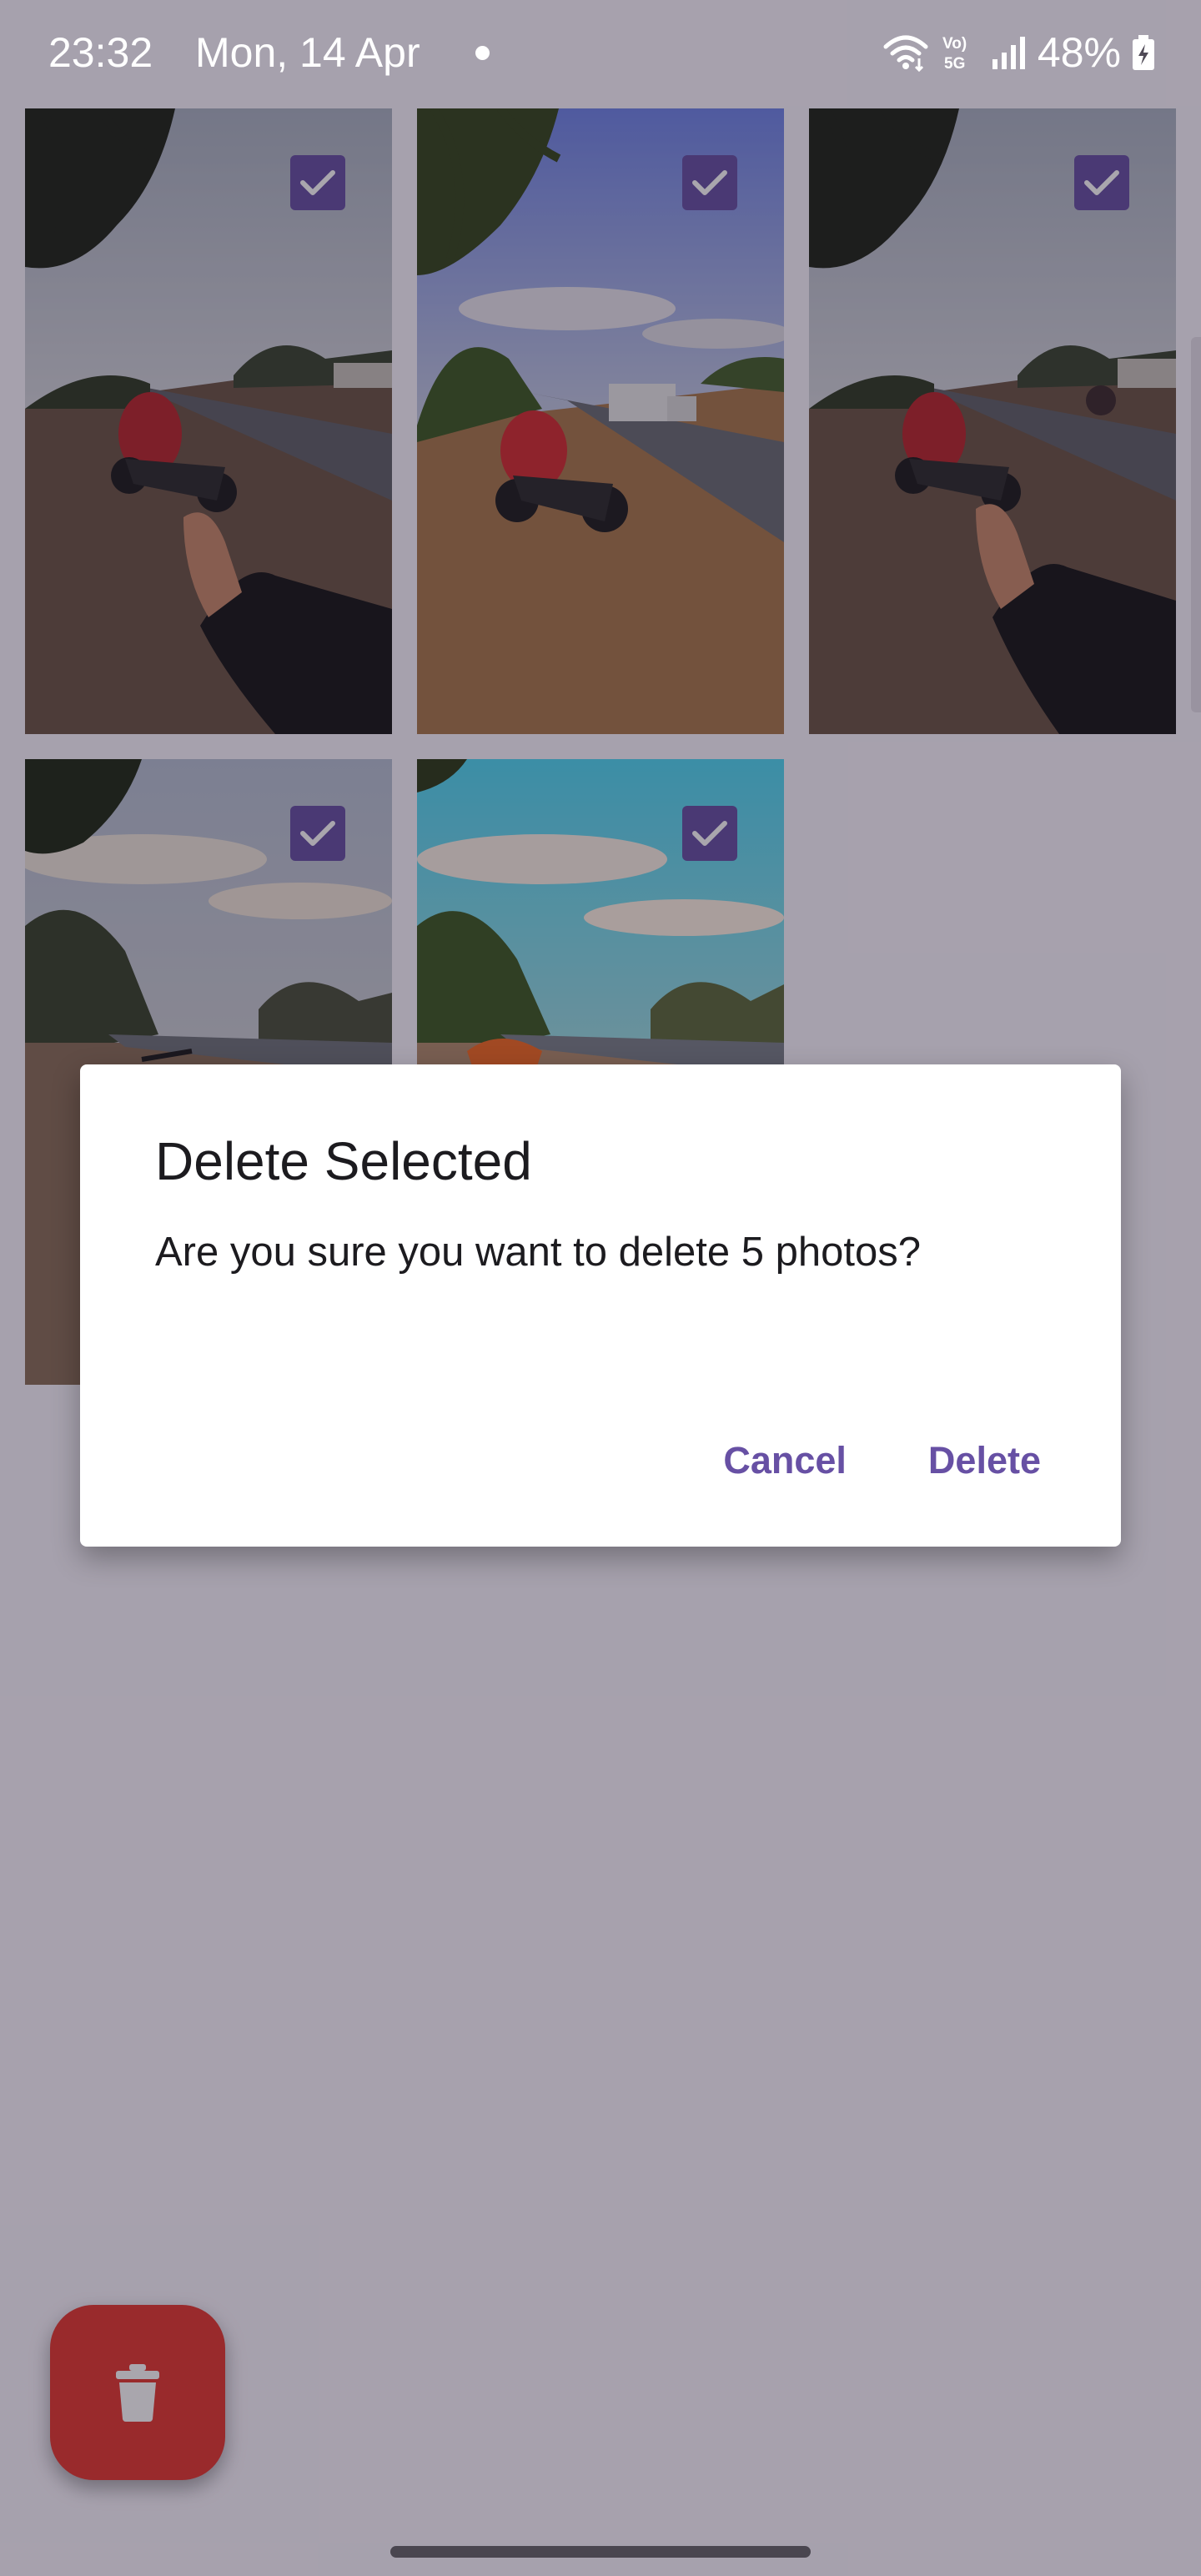 The width and height of the screenshot is (1201, 2576). What do you see at coordinates (601, 2552) in the screenshot?
I see `gesture-navigation-bar` at bounding box center [601, 2552].